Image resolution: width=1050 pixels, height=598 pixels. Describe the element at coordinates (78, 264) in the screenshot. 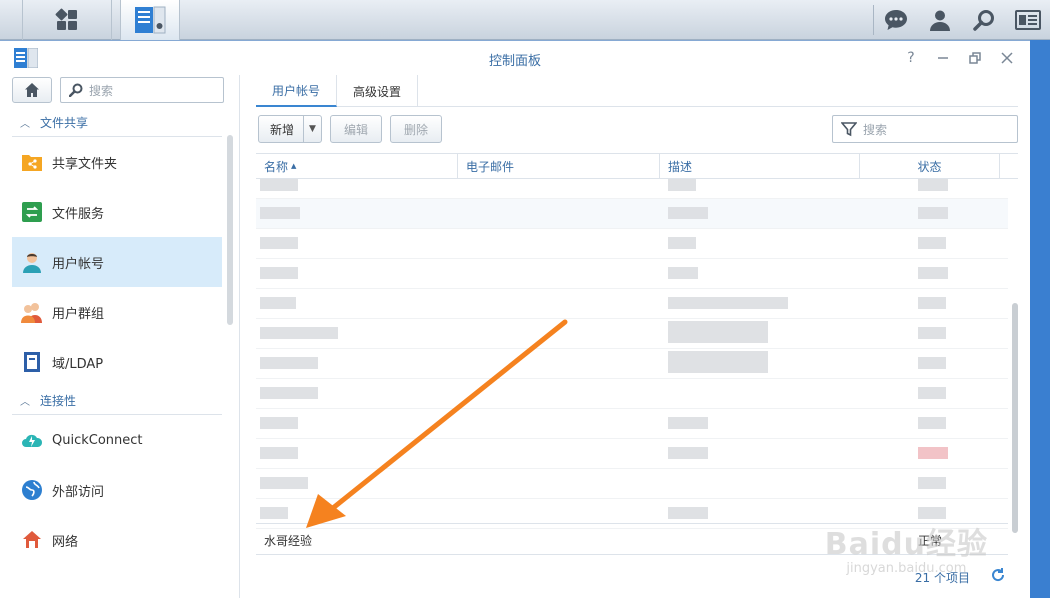

I see `sidebar-item-label: 用户帐号` at that location.